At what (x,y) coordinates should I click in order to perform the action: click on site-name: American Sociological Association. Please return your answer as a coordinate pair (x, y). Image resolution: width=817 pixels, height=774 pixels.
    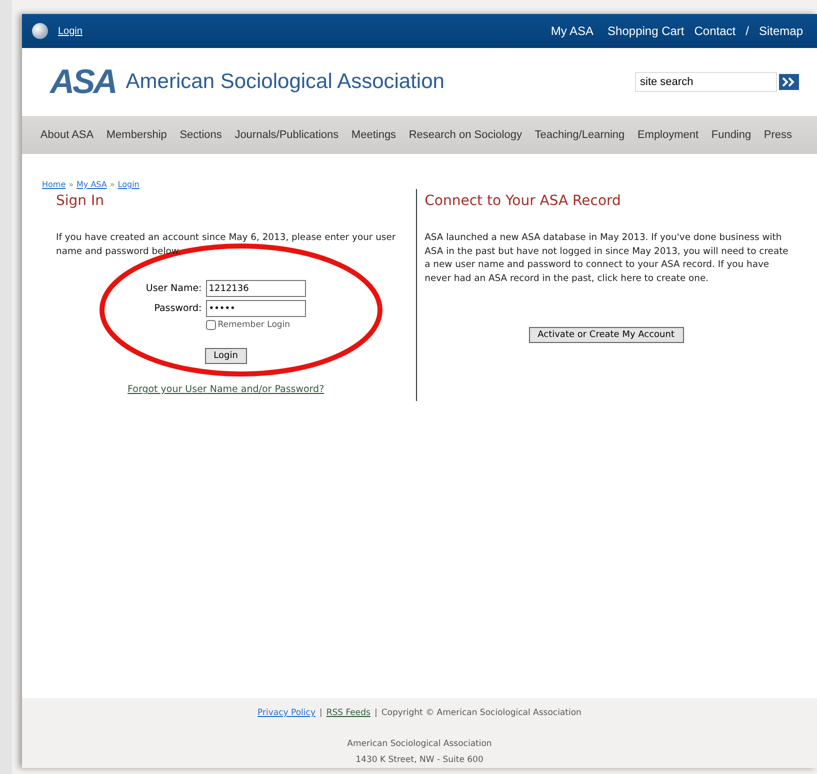
    Looking at the image, I should click on (285, 82).